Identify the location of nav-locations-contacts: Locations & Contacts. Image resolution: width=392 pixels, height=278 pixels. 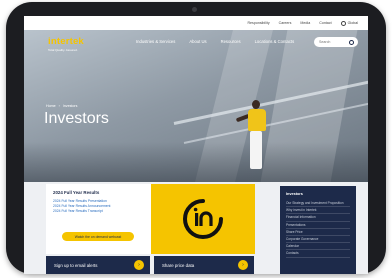
(275, 41).